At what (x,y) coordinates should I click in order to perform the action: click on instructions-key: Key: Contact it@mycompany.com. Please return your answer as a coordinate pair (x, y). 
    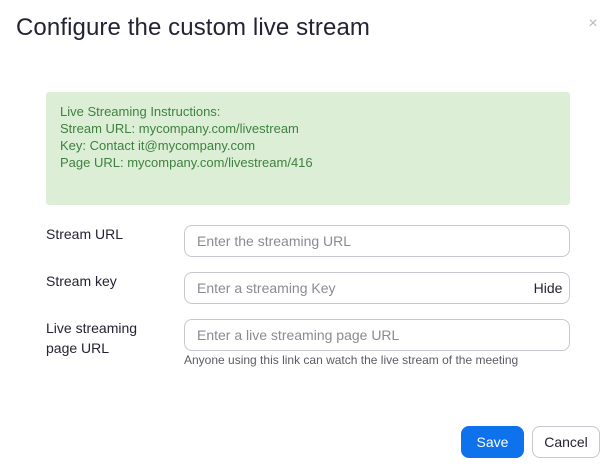
    Looking at the image, I should click on (158, 145).